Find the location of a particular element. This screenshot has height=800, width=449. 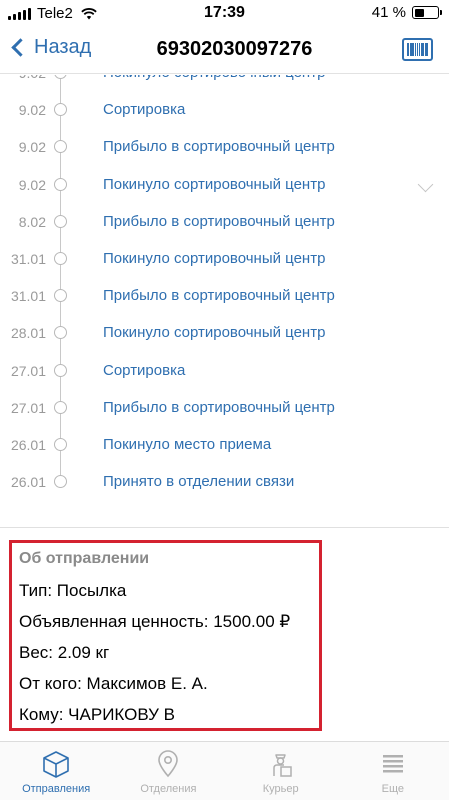

event-date: 8.02 is located at coordinates (32, 221).